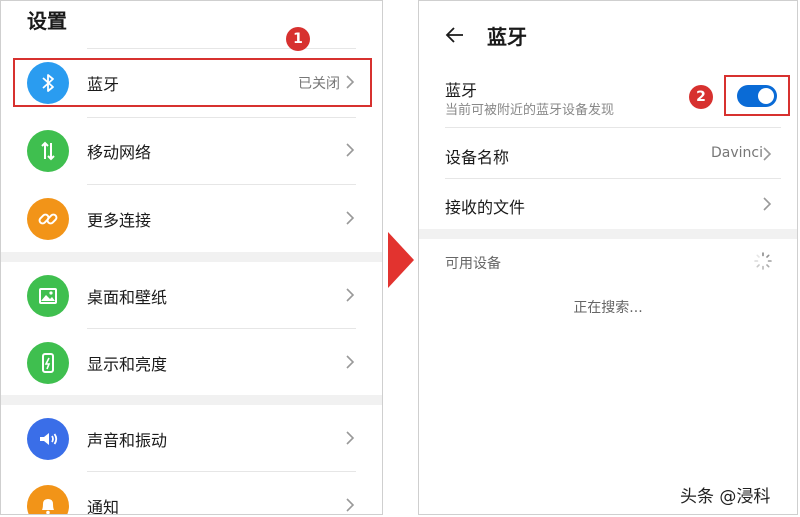  I want to click on bluetooth-subtitle: 当前可被附近的蓝牙设备发现, so click(530, 110).